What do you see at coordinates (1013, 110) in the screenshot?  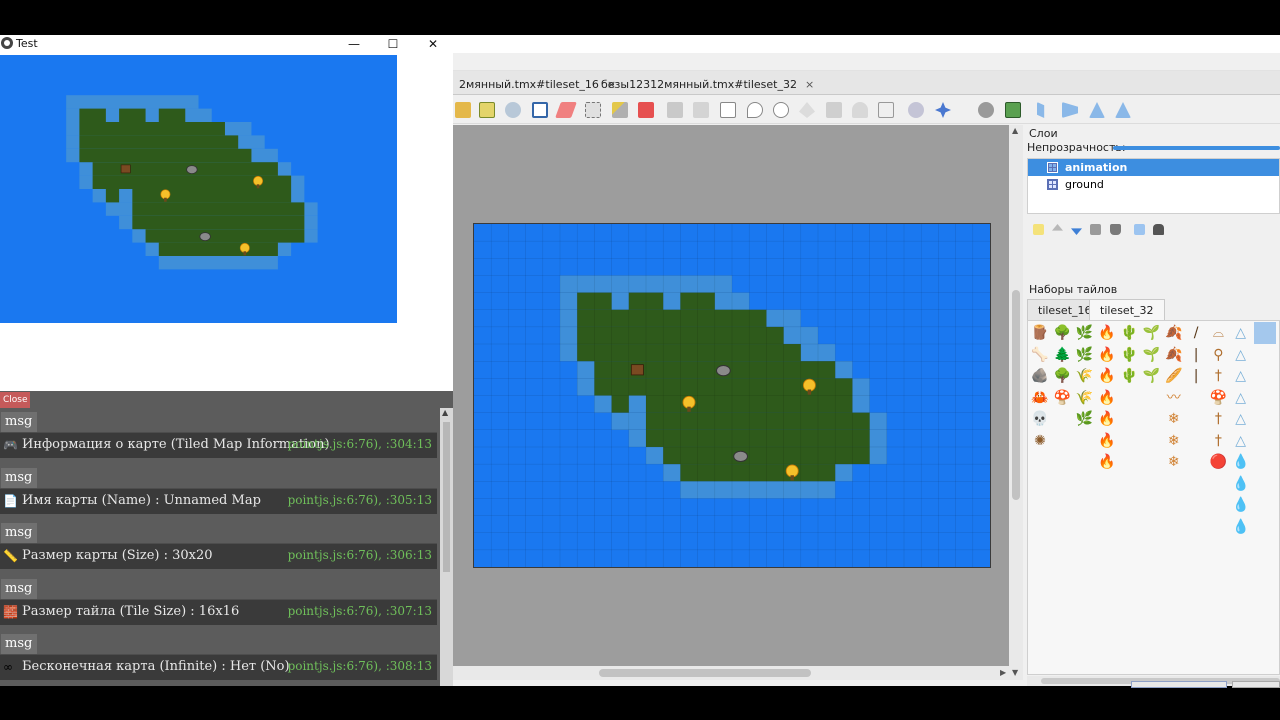 I see `wang-fill-icon` at bounding box center [1013, 110].